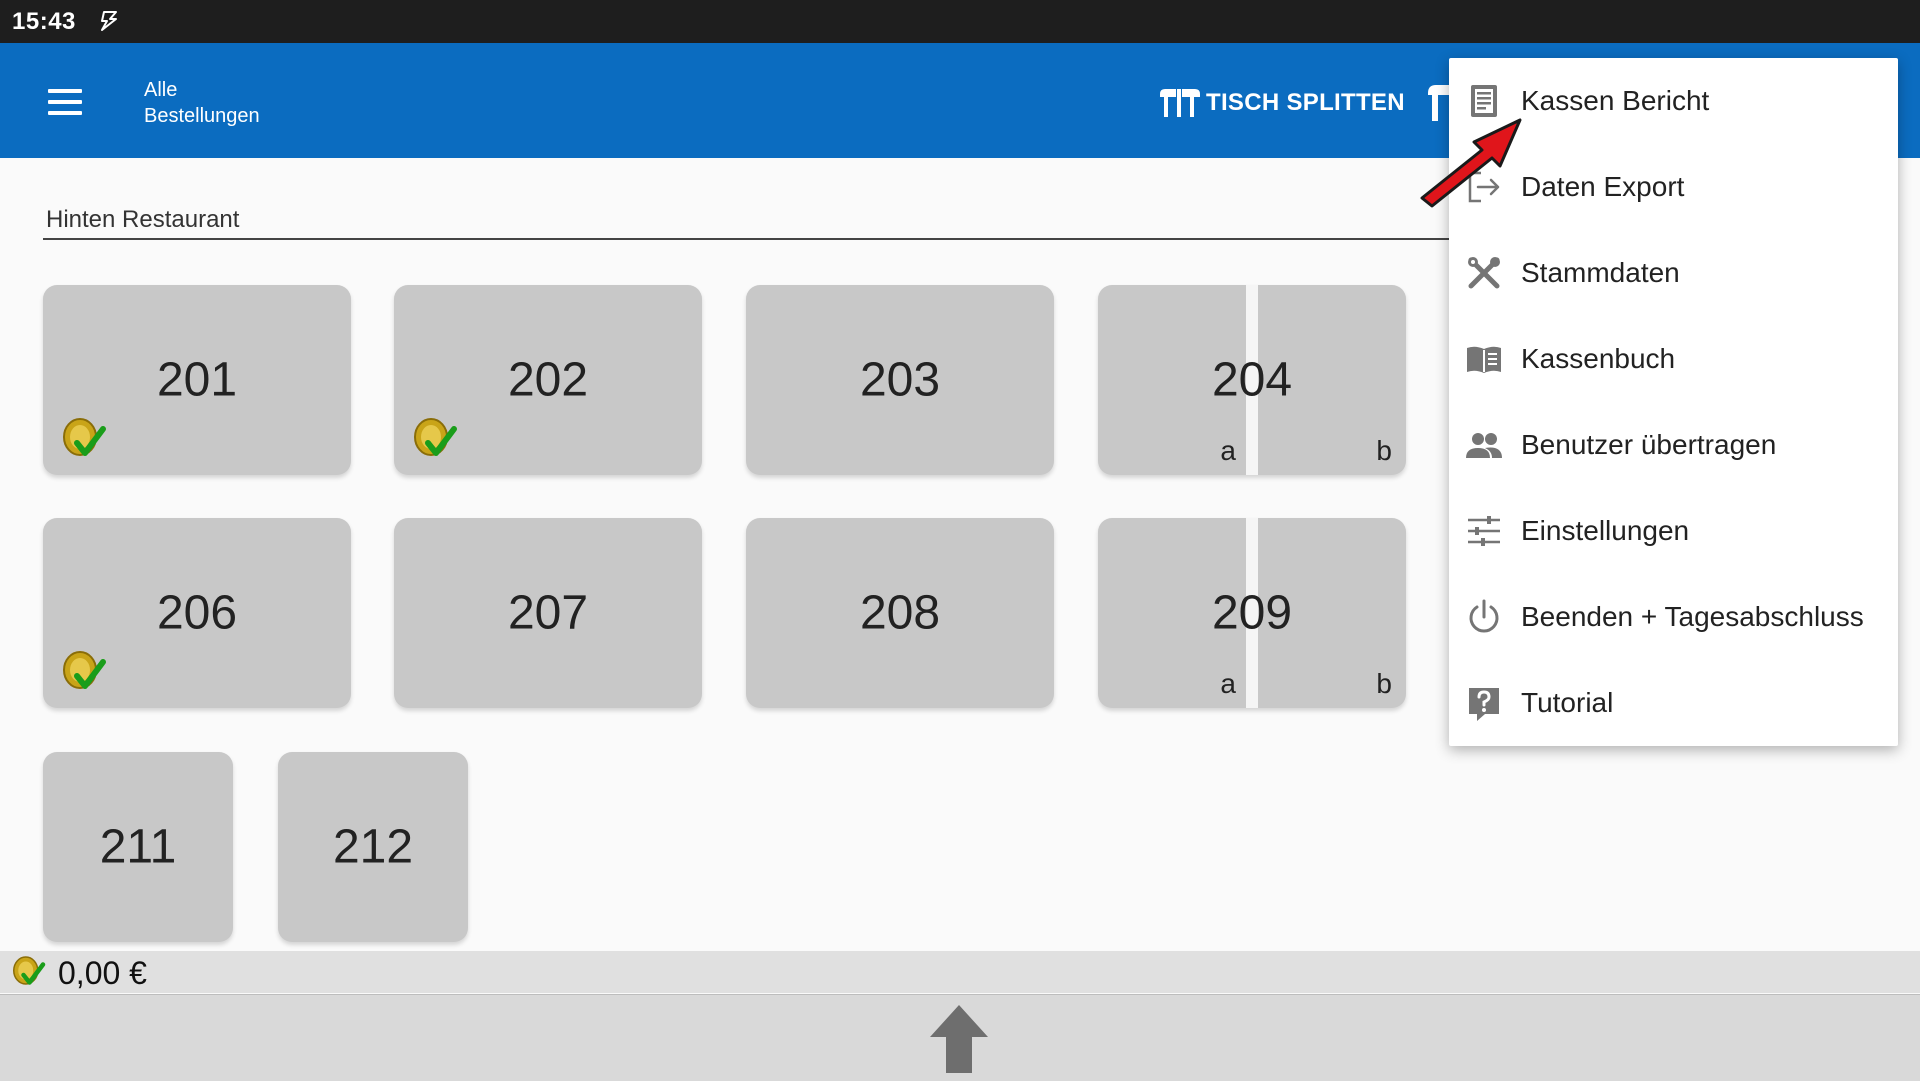 The height and width of the screenshot is (1081, 1920). Describe the element at coordinates (65, 103) in the screenshot. I see `menu-icon` at that location.